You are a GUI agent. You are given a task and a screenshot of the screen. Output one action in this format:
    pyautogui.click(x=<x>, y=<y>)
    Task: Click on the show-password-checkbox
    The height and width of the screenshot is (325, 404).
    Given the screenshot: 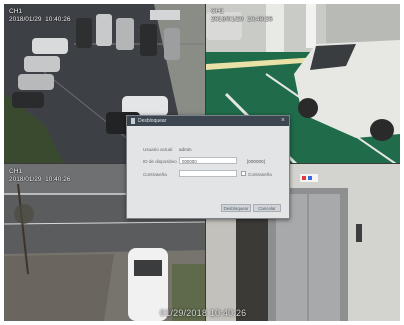 What is the action you would take?
    pyautogui.click(x=243, y=173)
    